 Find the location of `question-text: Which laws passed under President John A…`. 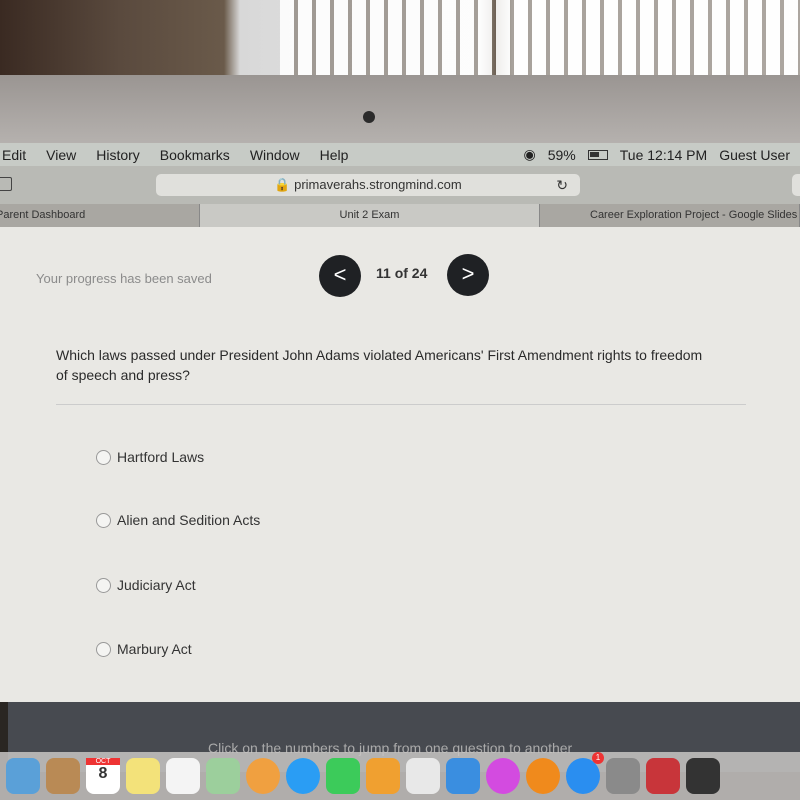

question-text: Which laws passed under President John A… is located at coordinates (379, 365).